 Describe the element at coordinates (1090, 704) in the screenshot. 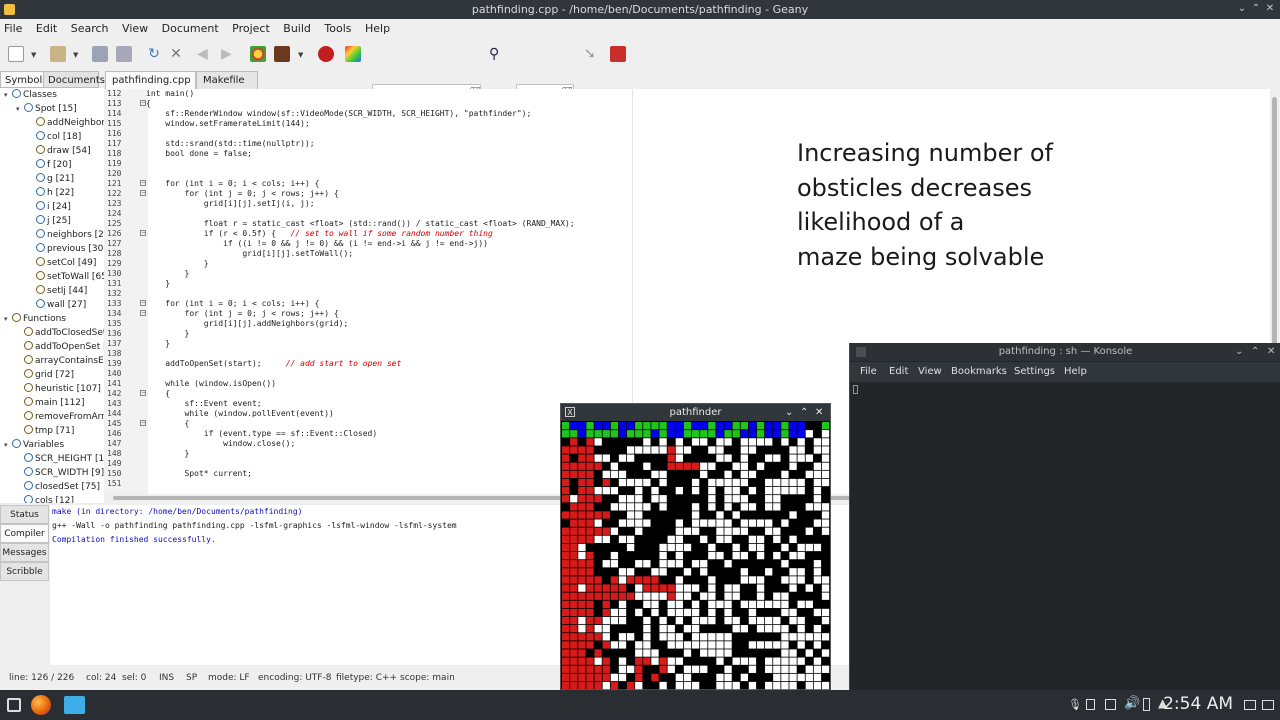

I see `clipboard-icon` at that location.